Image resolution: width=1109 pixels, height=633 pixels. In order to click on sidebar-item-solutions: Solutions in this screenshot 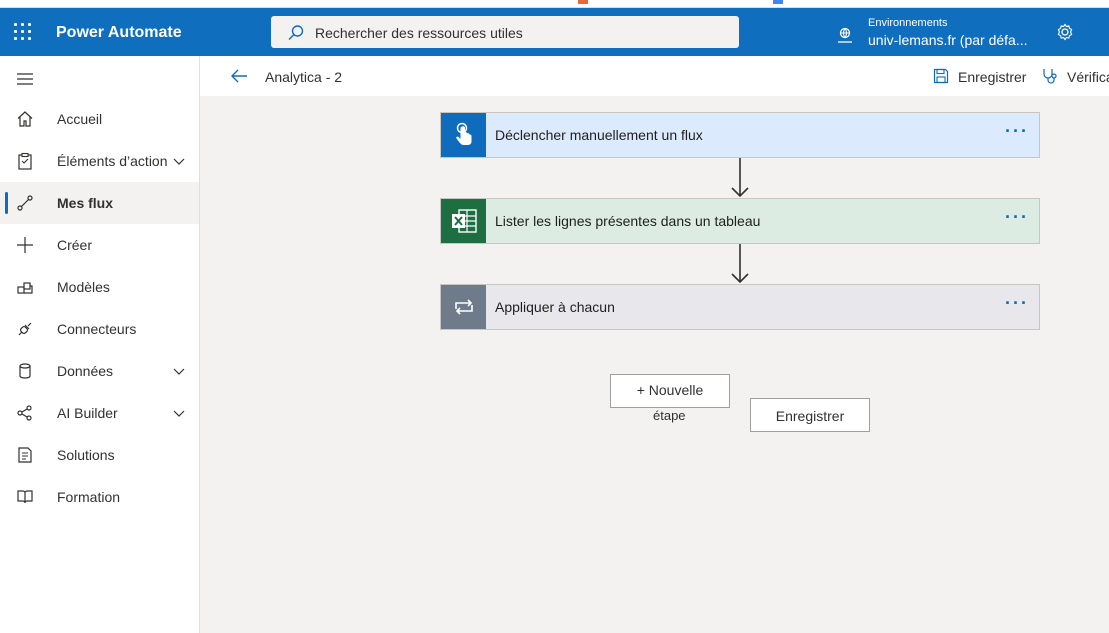, I will do `click(99, 455)`.